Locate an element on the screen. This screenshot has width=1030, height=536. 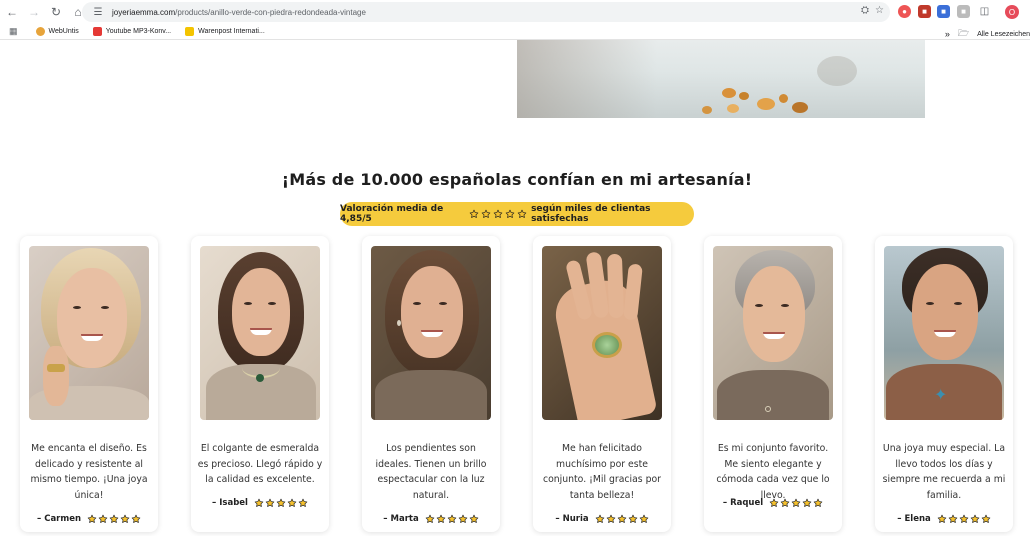
warenpost-icon is located at coordinates (190, 31).